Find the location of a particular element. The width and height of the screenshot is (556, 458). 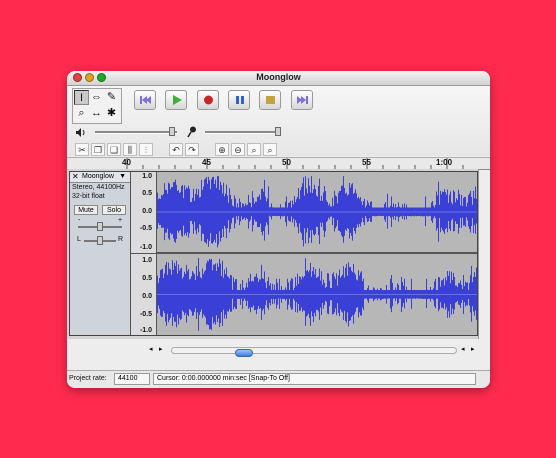

pan-right-label: R is located at coordinates (121, 239).